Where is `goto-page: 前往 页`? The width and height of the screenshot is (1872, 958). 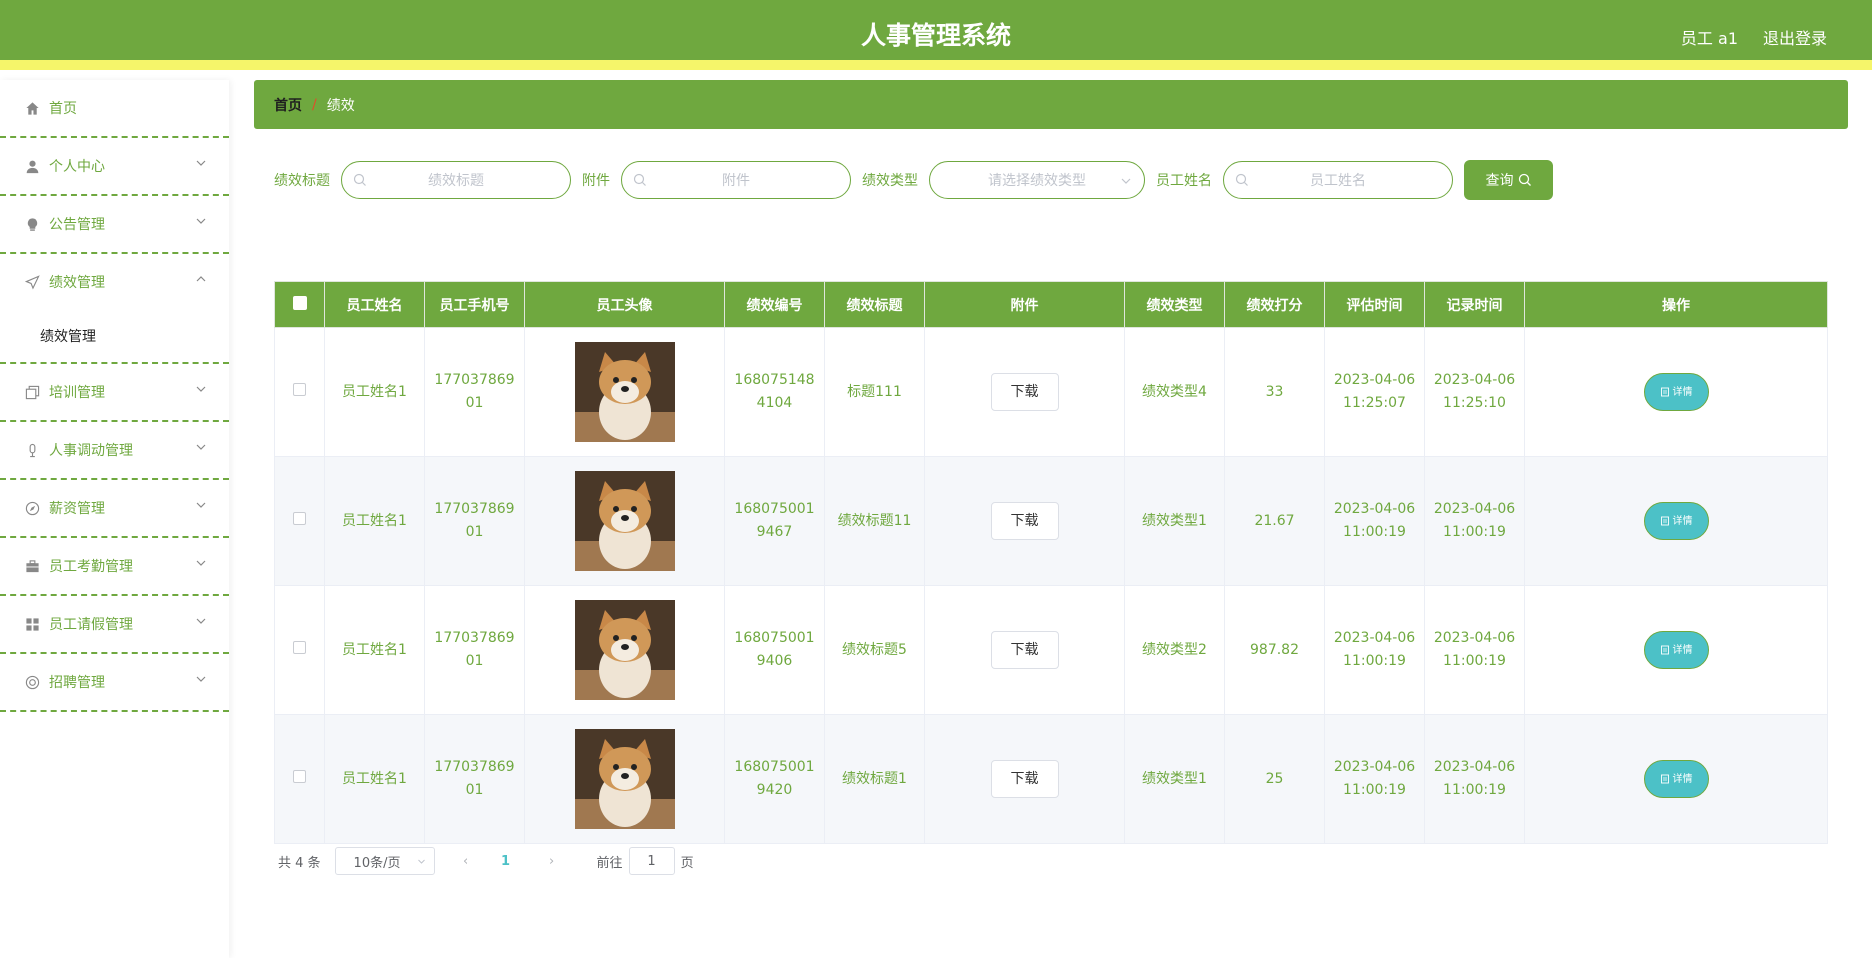
goto-page: 前往 页 is located at coordinates (645, 861).